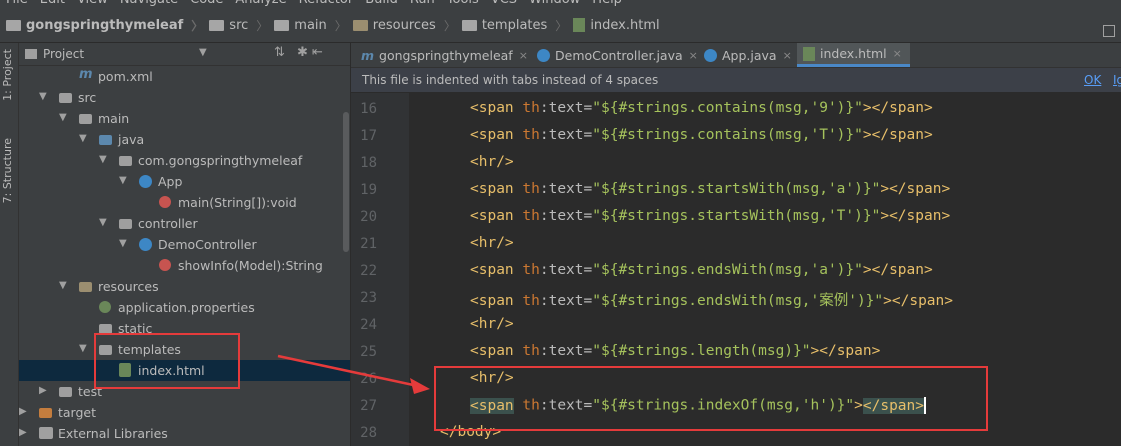 Image resolution: width=1121 pixels, height=446 pixels. Describe the element at coordinates (184, 223) in the screenshot. I see `tree-item-controller: ▼ controller` at that location.